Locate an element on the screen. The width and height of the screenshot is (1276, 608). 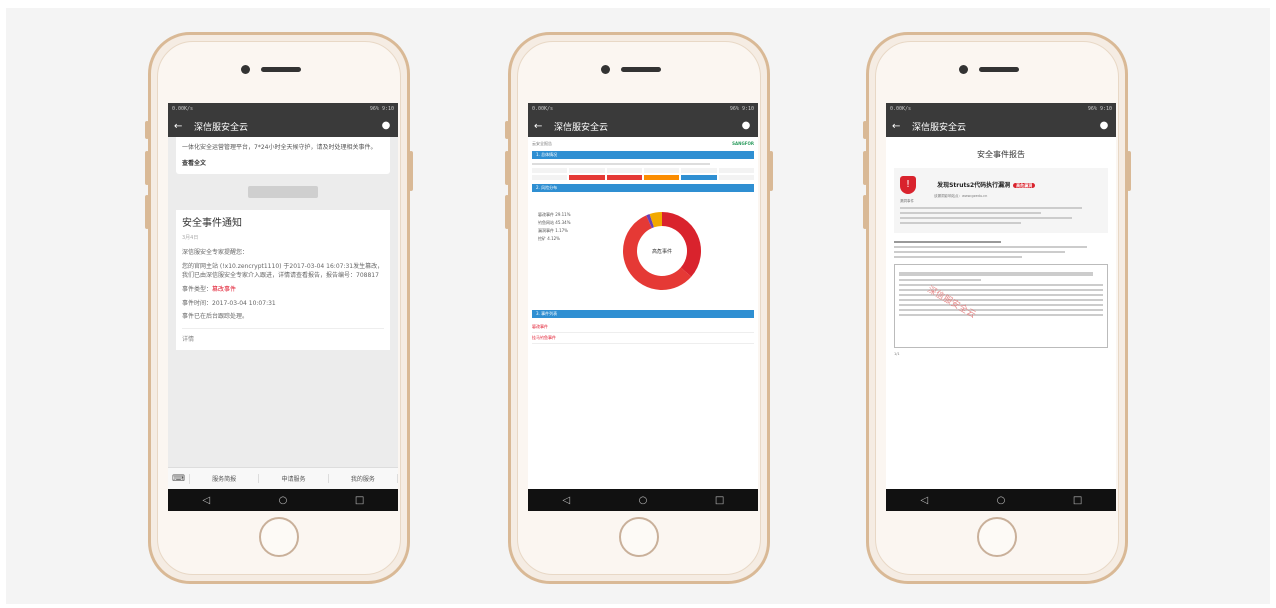
menu-bar: ⌨ 服务简报 申请服务 我的服务 is located at coordinates (283, 478).